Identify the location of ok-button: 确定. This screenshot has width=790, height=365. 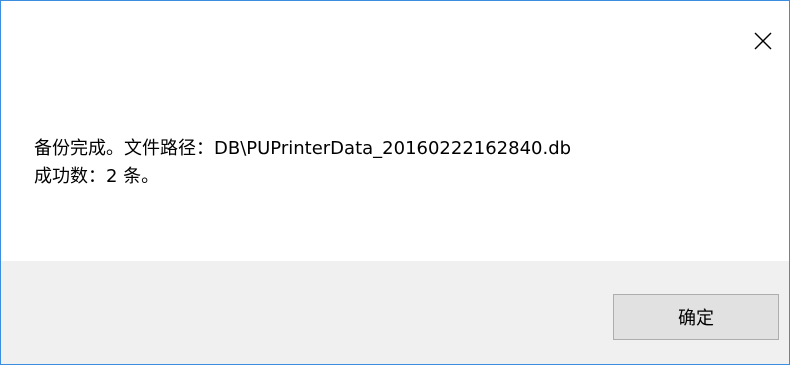
(696, 317).